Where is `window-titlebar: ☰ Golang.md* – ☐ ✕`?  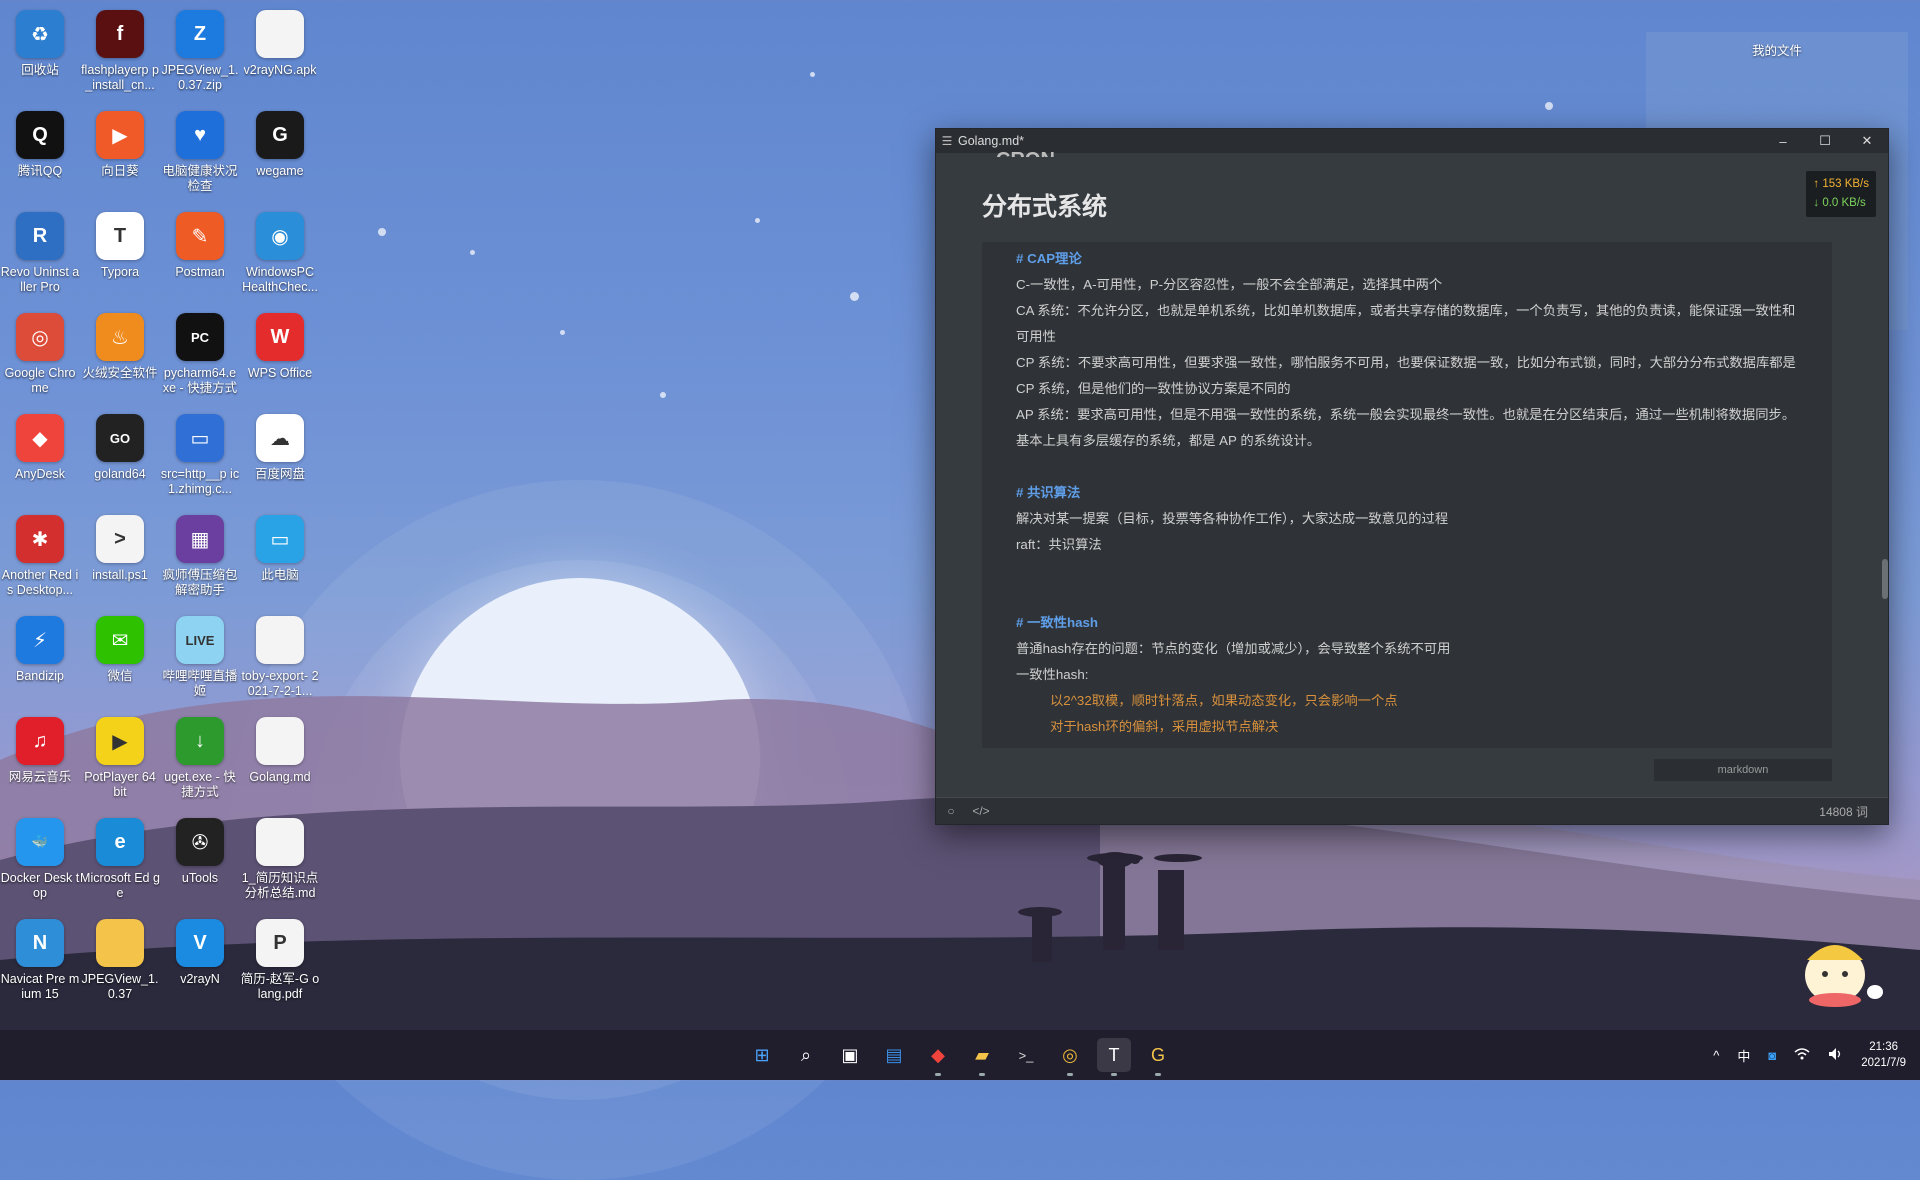
window-titlebar: ☰ Golang.md* – ☐ ✕ is located at coordinates (1412, 141).